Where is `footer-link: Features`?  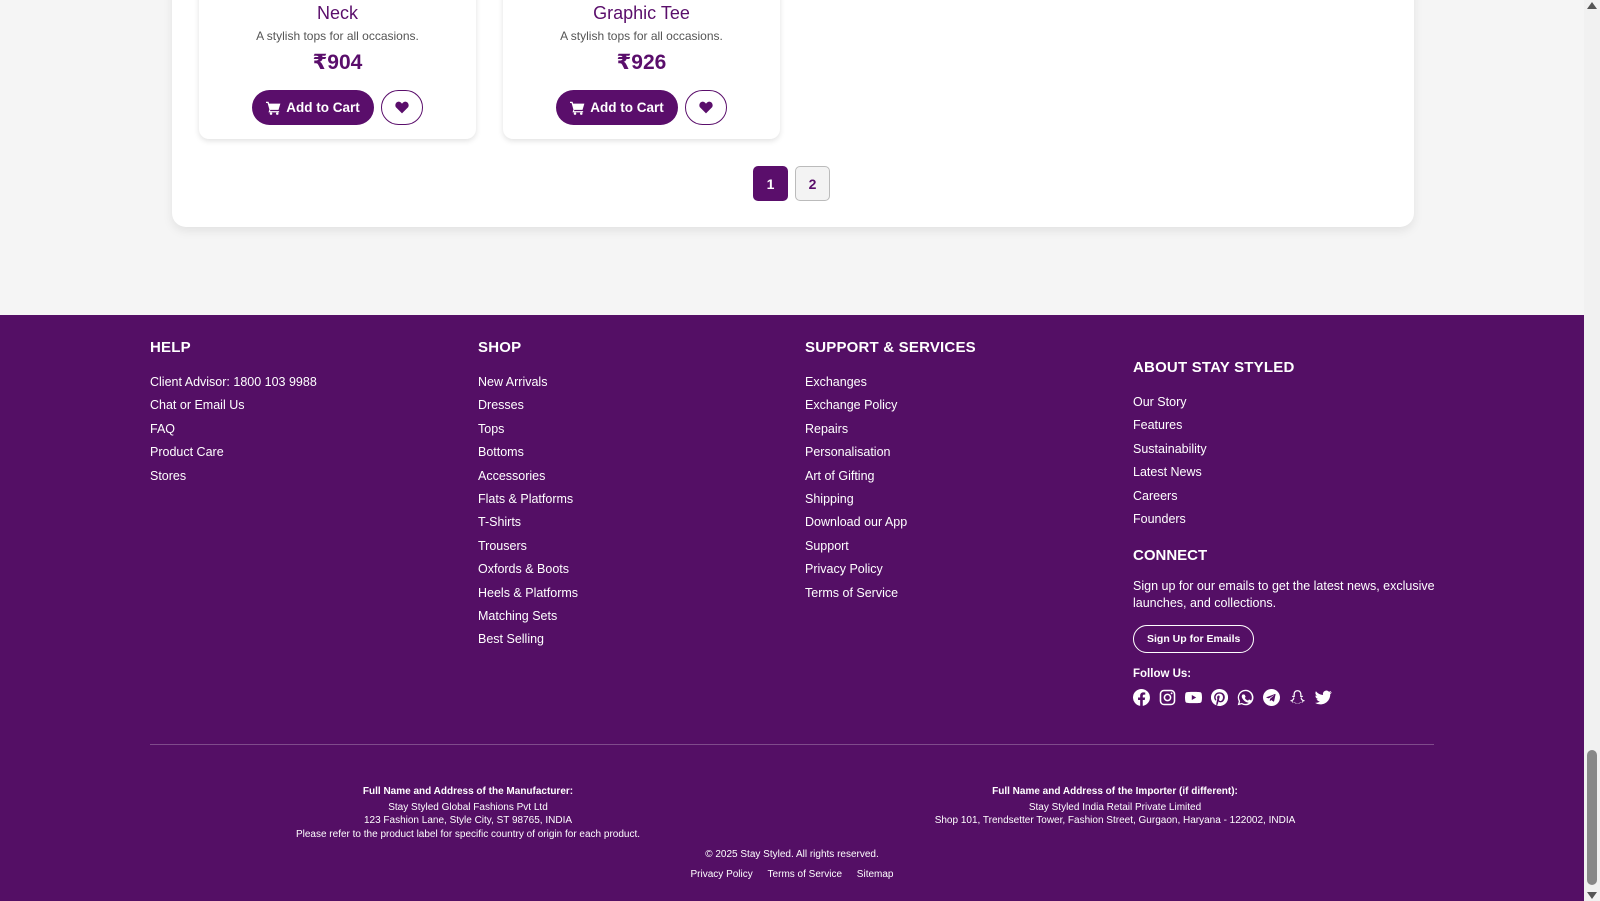
footer-link: Features is located at coordinates (1213, 425).